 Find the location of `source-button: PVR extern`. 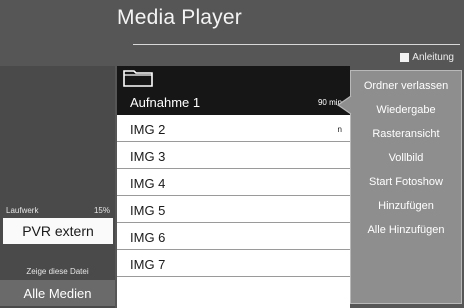

source-button: PVR extern is located at coordinates (58, 231).